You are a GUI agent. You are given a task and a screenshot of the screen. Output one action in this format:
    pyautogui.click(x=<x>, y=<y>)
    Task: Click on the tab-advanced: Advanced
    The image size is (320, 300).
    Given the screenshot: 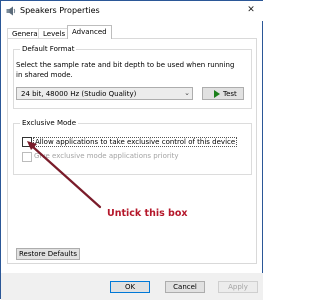 What is the action you would take?
    pyautogui.click(x=89, y=32)
    